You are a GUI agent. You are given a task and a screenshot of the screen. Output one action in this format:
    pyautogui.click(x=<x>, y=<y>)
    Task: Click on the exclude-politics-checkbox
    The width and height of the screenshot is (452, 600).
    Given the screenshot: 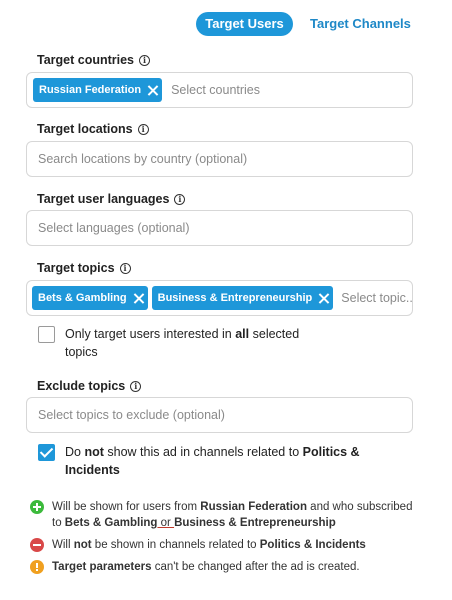 What is the action you would take?
    pyautogui.click(x=46, y=452)
    